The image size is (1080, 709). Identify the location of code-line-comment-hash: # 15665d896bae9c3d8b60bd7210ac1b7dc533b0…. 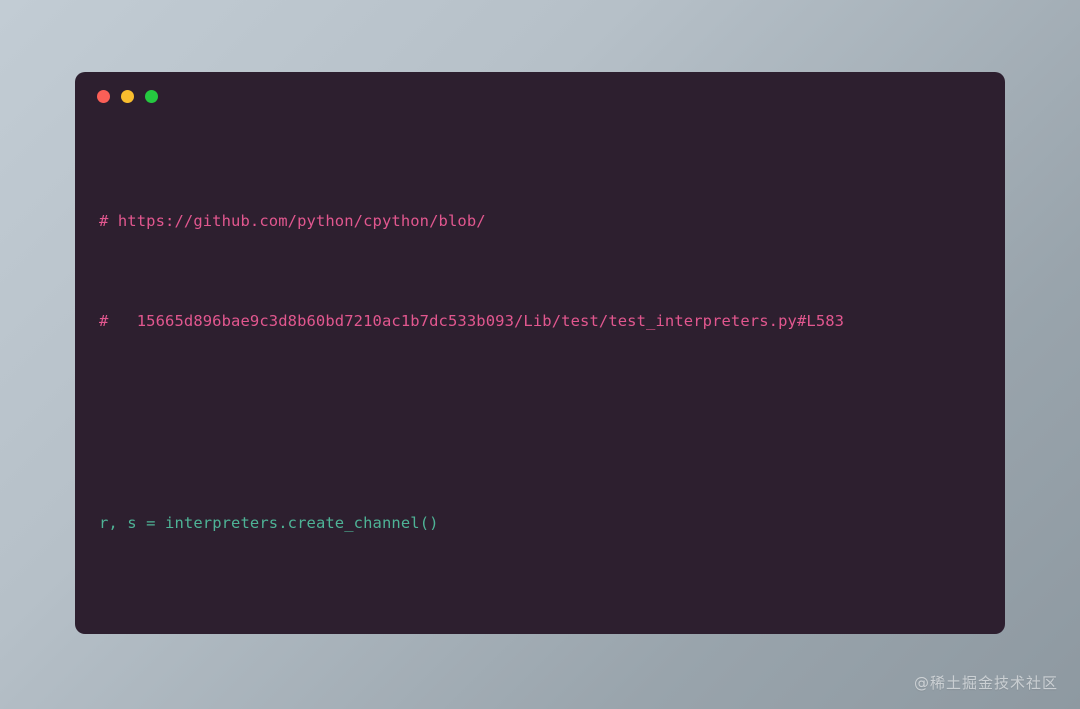
(540, 321).